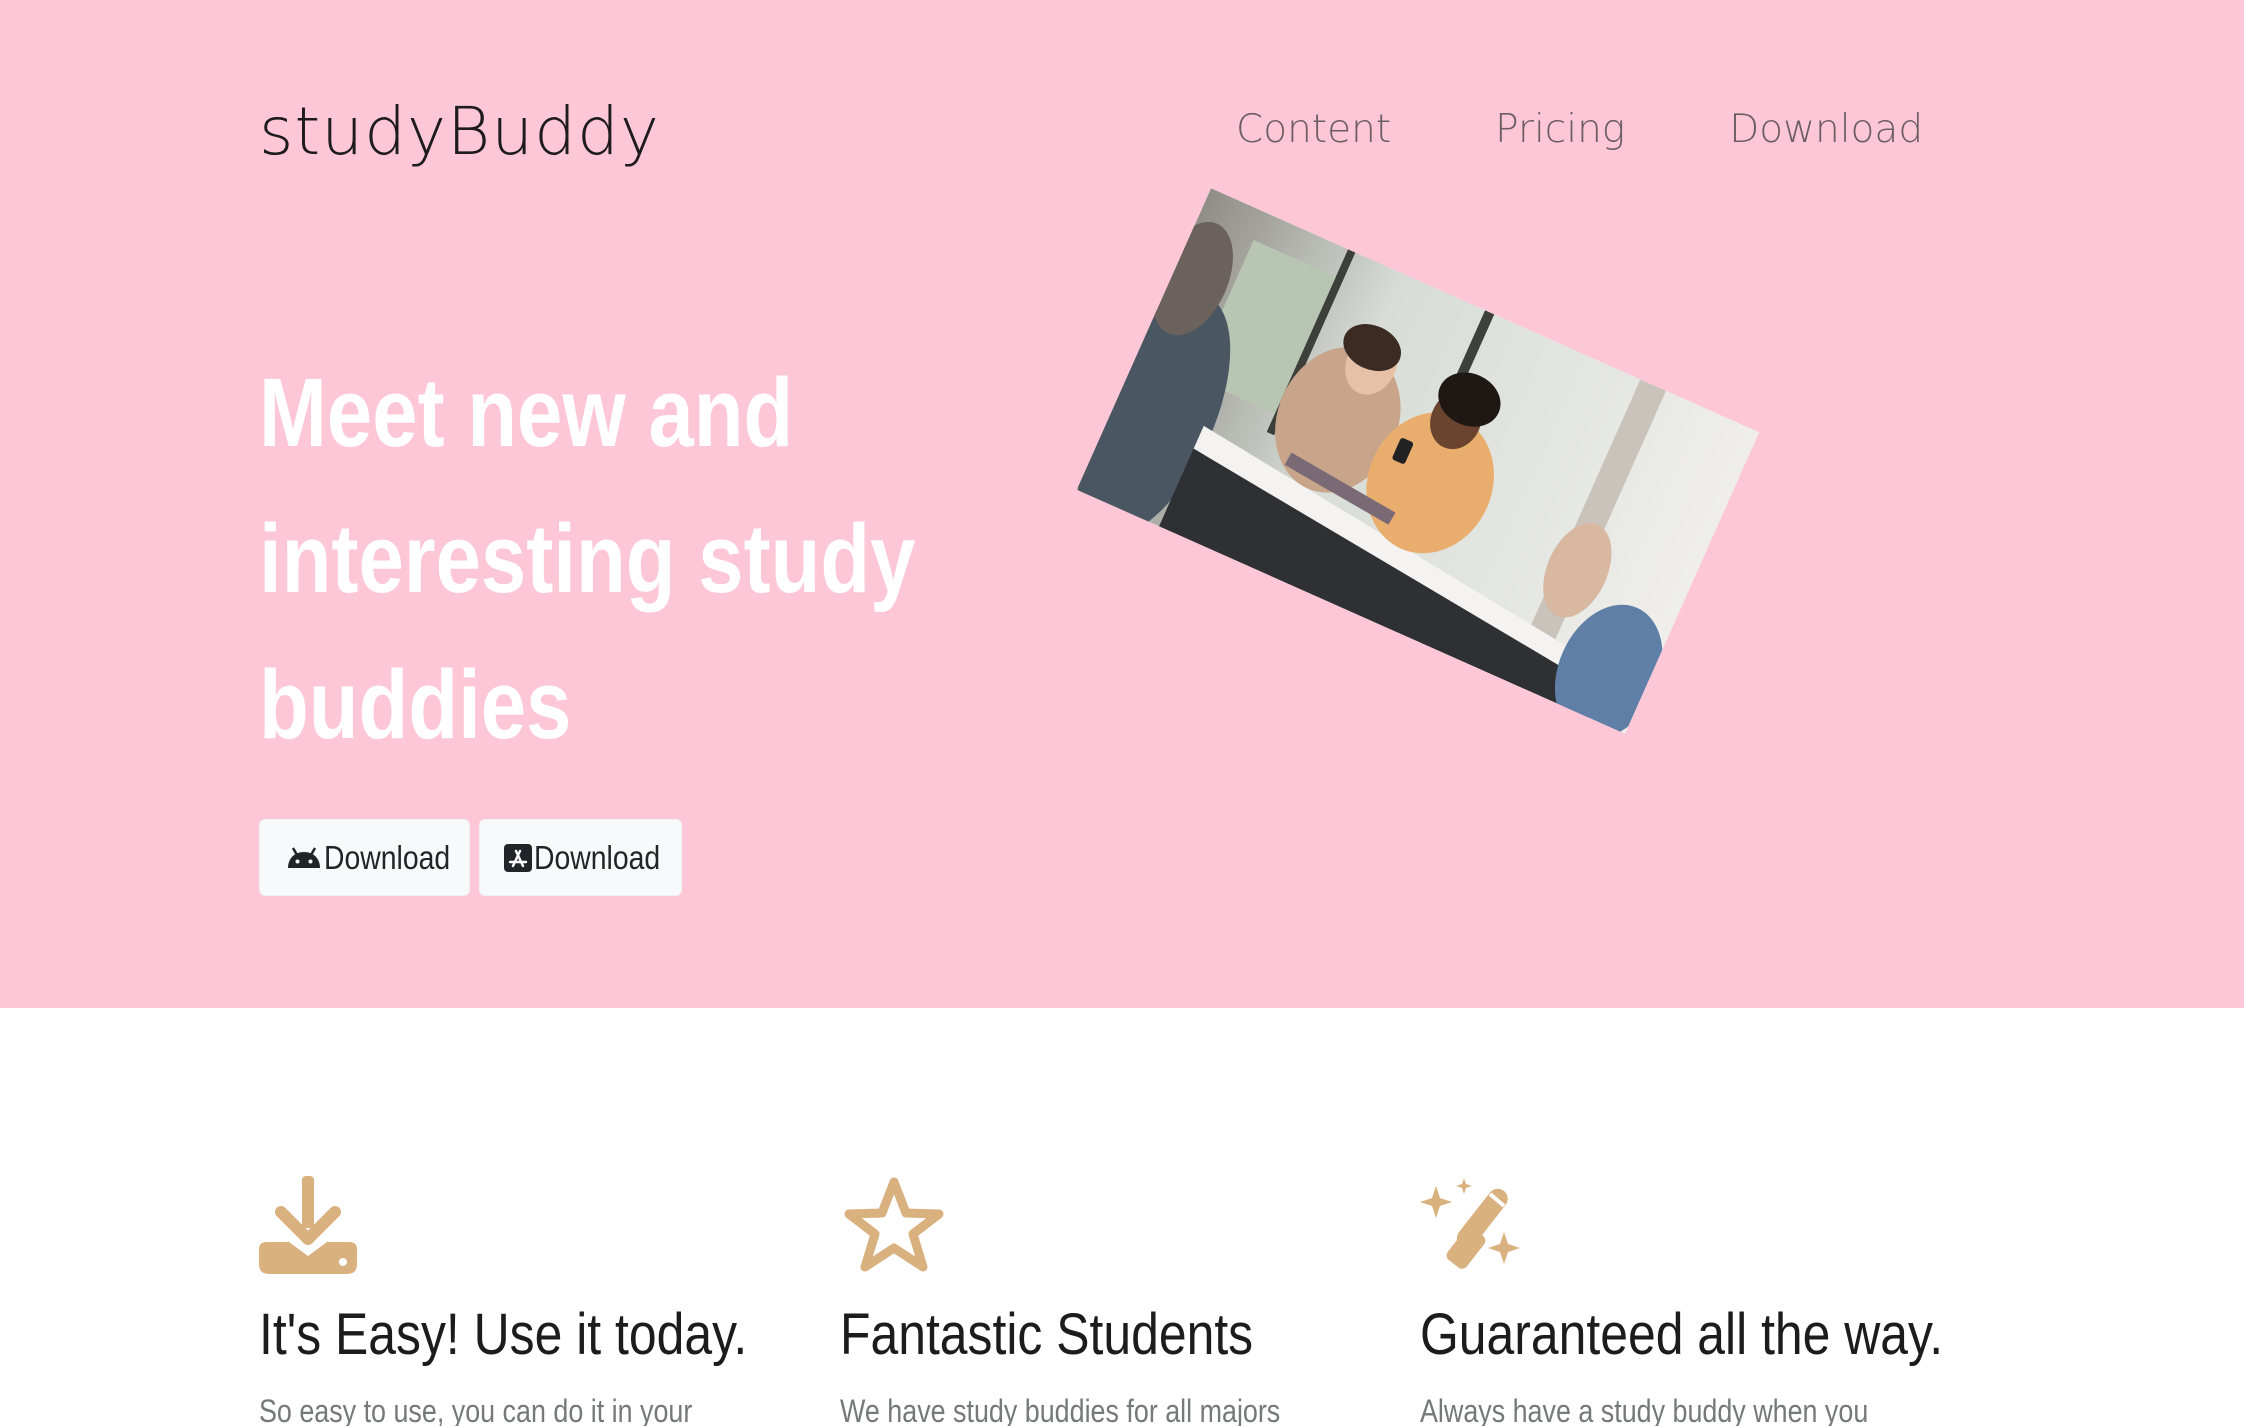 The image size is (2244, 1426). I want to click on feature-text: So easy to use, you can do it in your, so click(476, 1409).